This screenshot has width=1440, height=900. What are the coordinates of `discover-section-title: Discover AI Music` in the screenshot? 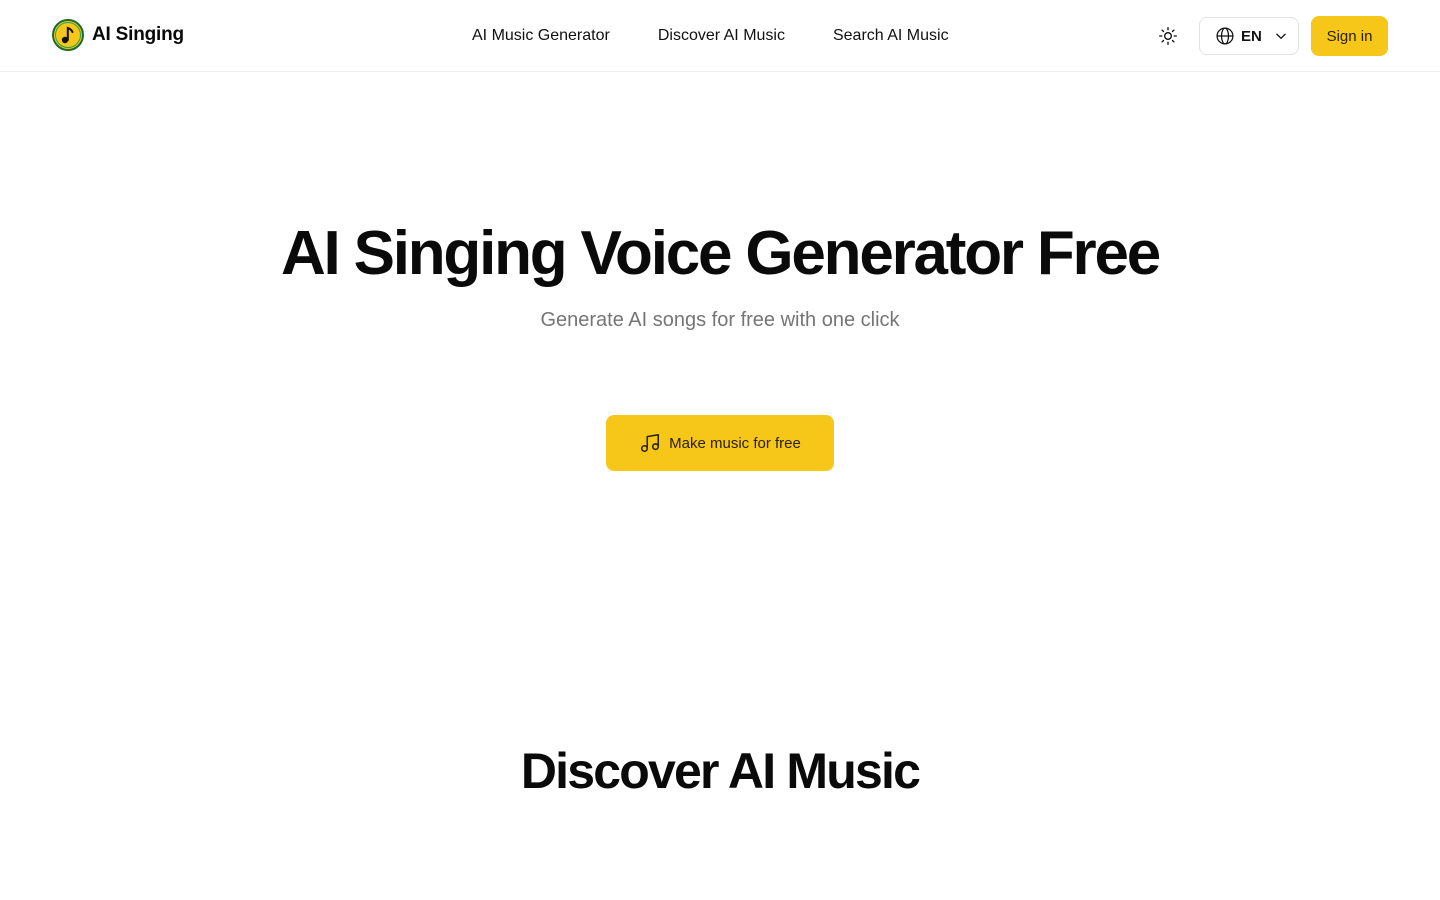 It's located at (720, 771).